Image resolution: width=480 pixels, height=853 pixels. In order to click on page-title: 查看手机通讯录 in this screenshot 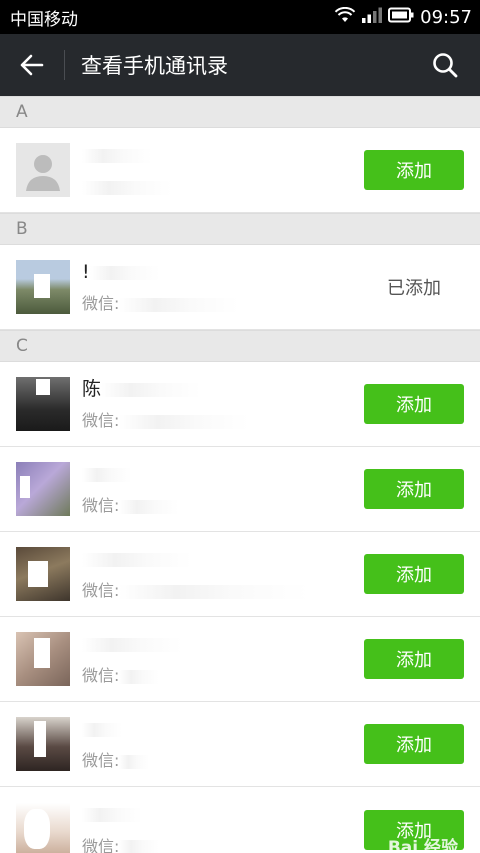, I will do `click(154, 66)`.